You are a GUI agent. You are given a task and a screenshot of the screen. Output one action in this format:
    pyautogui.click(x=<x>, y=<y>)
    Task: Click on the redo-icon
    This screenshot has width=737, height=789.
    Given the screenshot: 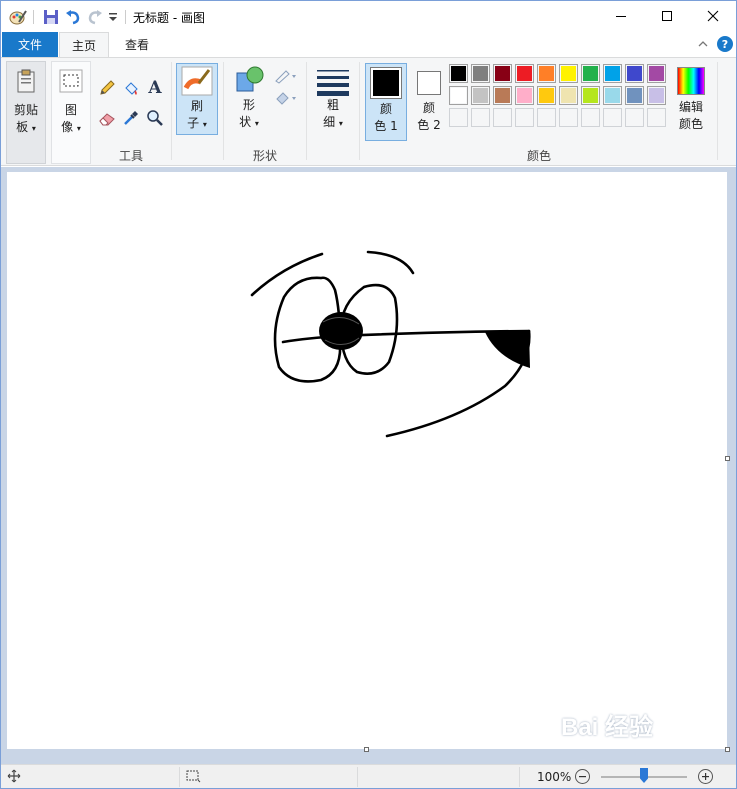 What is the action you would take?
    pyautogui.click(x=95, y=17)
    